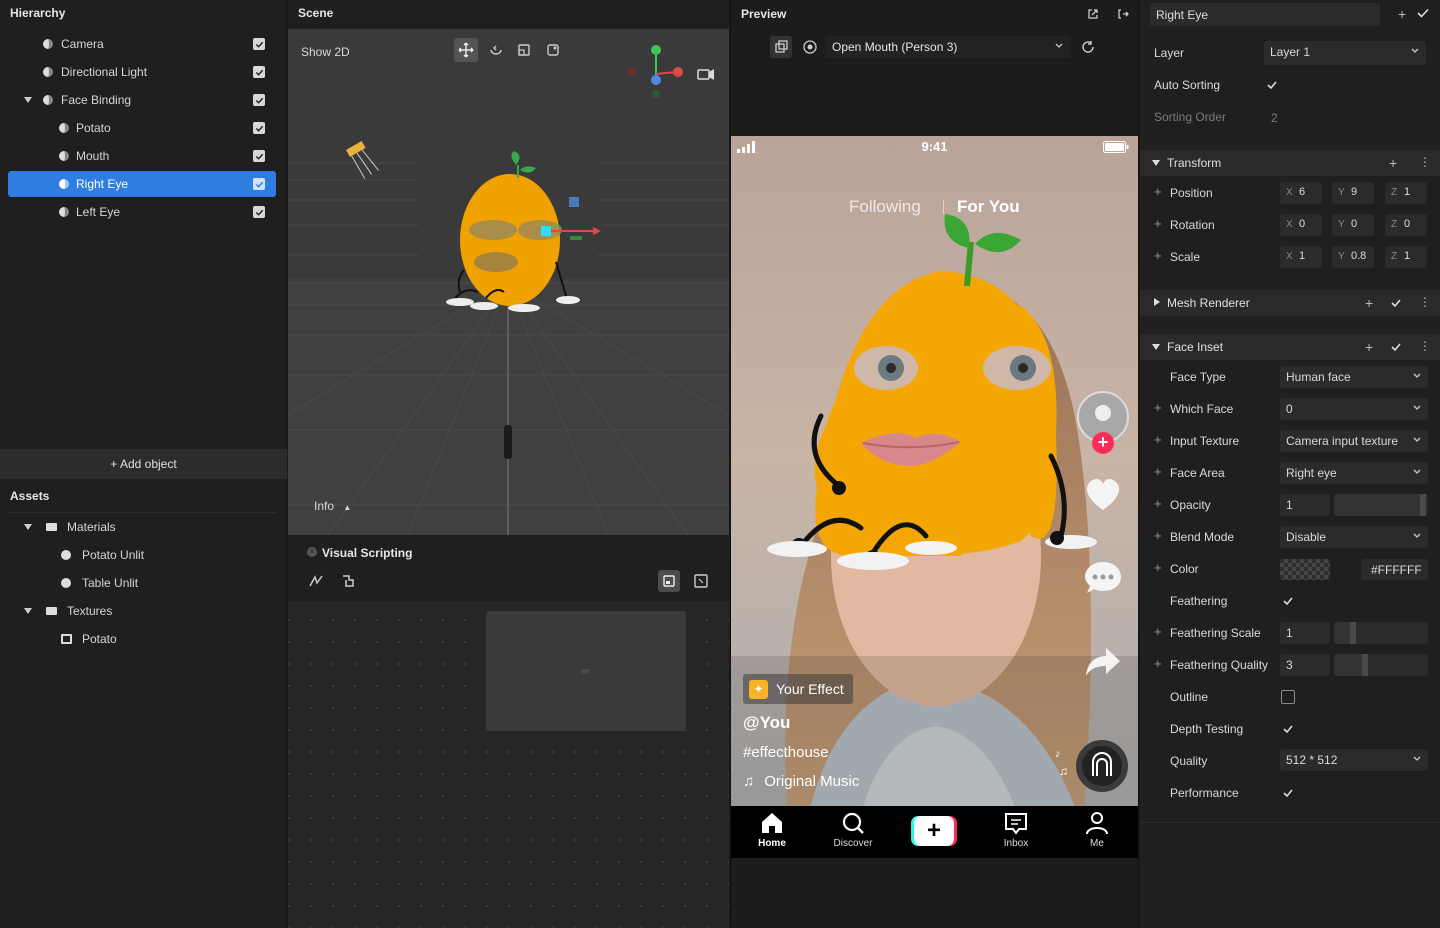 Image resolution: width=1440 pixels, height=928 pixels. Describe the element at coordinates (1365, 665) in the screenshot. I see `feathering-quality-handle` at that location.